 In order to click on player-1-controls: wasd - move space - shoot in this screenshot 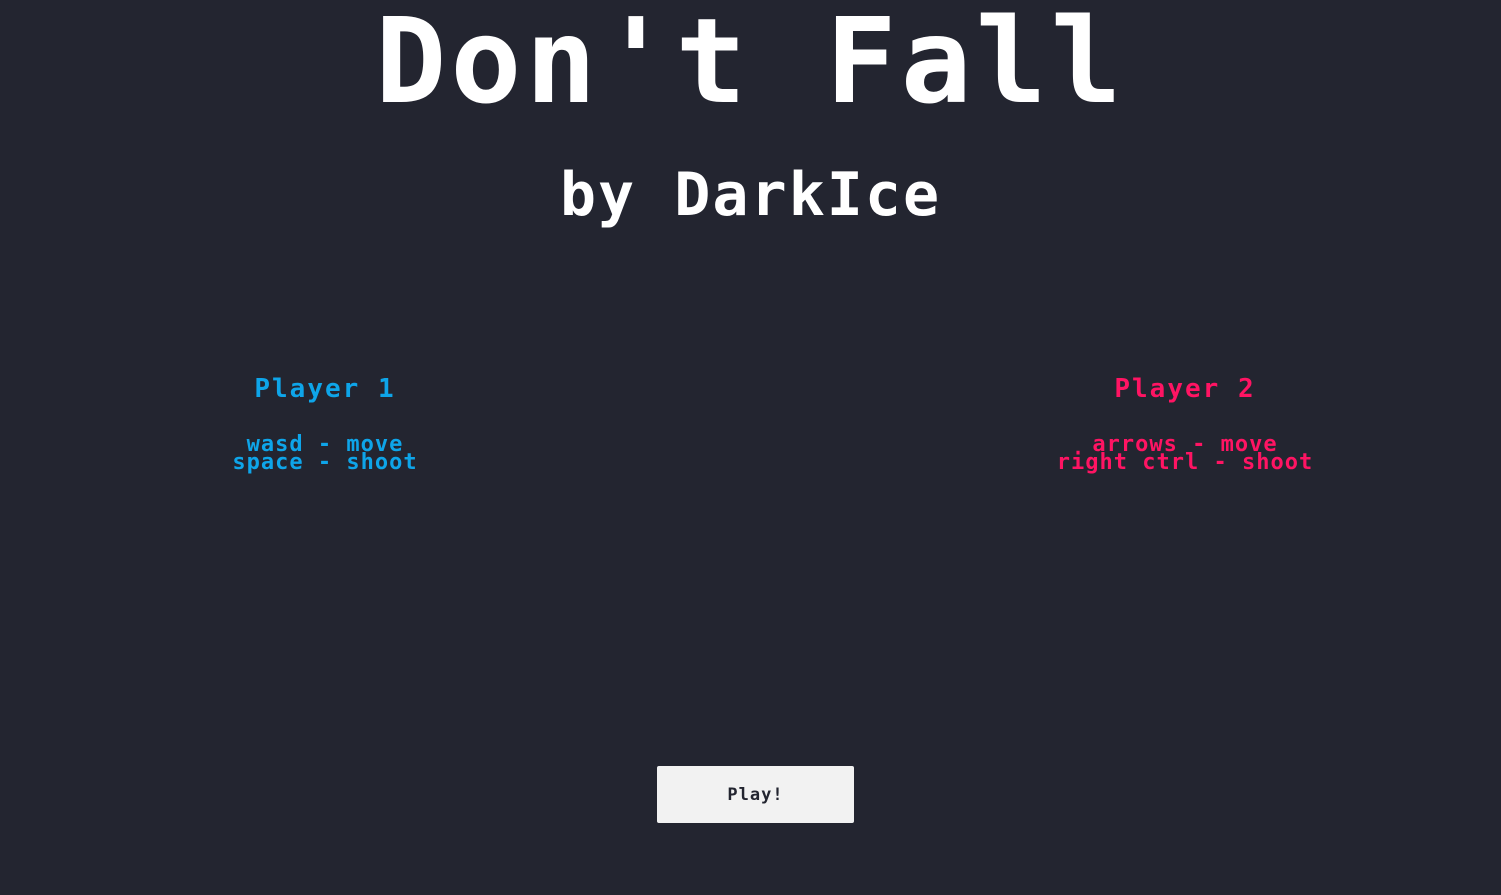, I will do `click(325, 454)`.